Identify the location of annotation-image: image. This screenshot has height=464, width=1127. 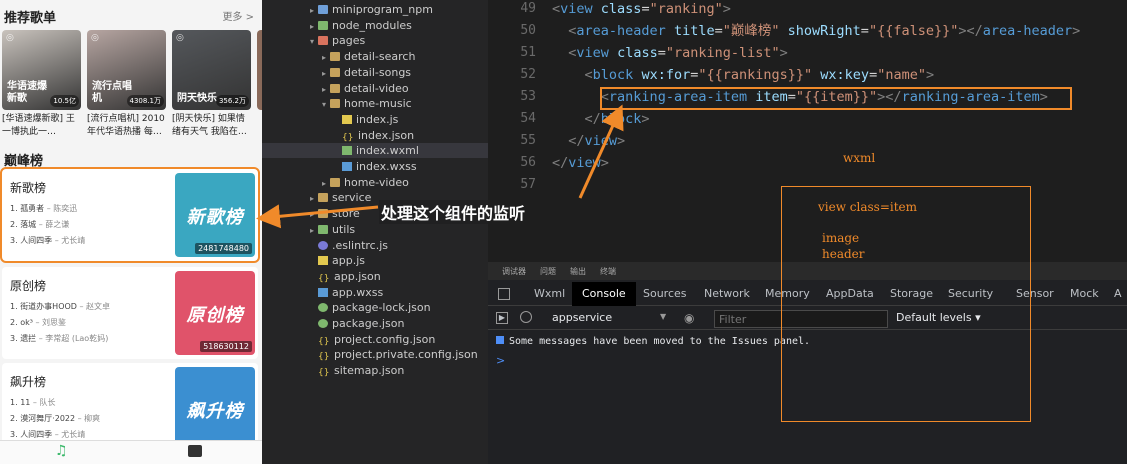
(841, 238).